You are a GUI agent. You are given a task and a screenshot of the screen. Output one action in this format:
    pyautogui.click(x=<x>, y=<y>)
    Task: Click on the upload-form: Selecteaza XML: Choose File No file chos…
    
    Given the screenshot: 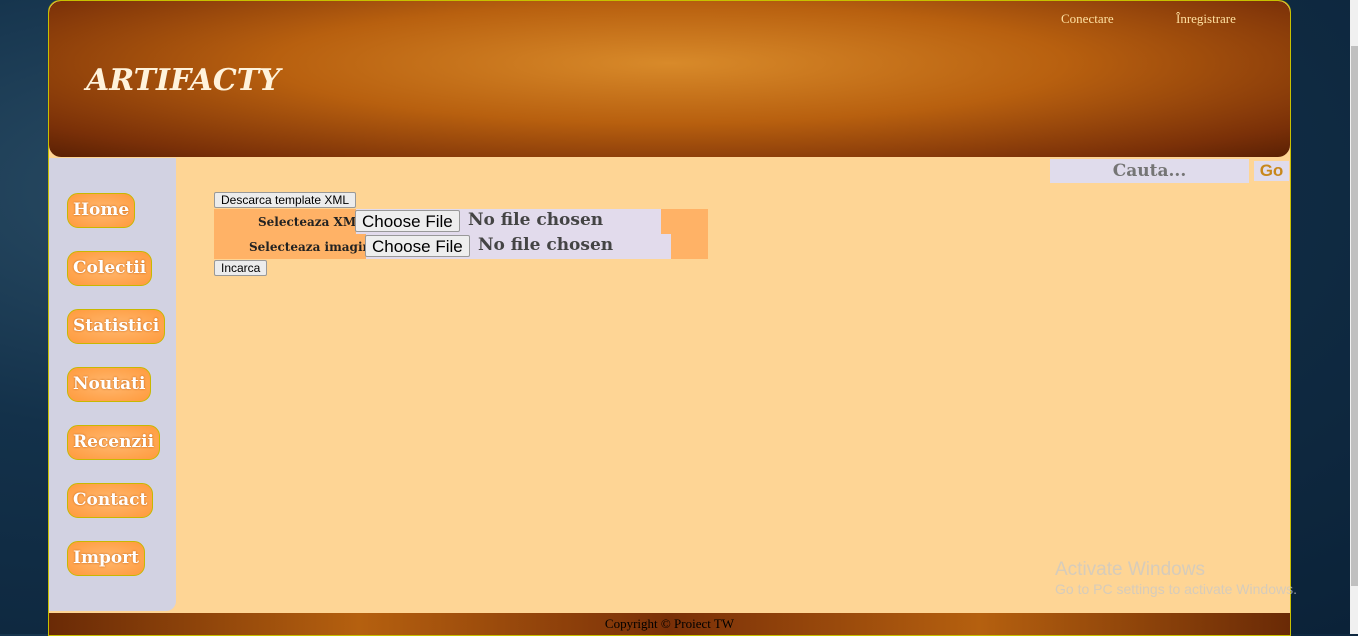 What is the action you would take?
    pyautogui.click(x=461, y=234)
    